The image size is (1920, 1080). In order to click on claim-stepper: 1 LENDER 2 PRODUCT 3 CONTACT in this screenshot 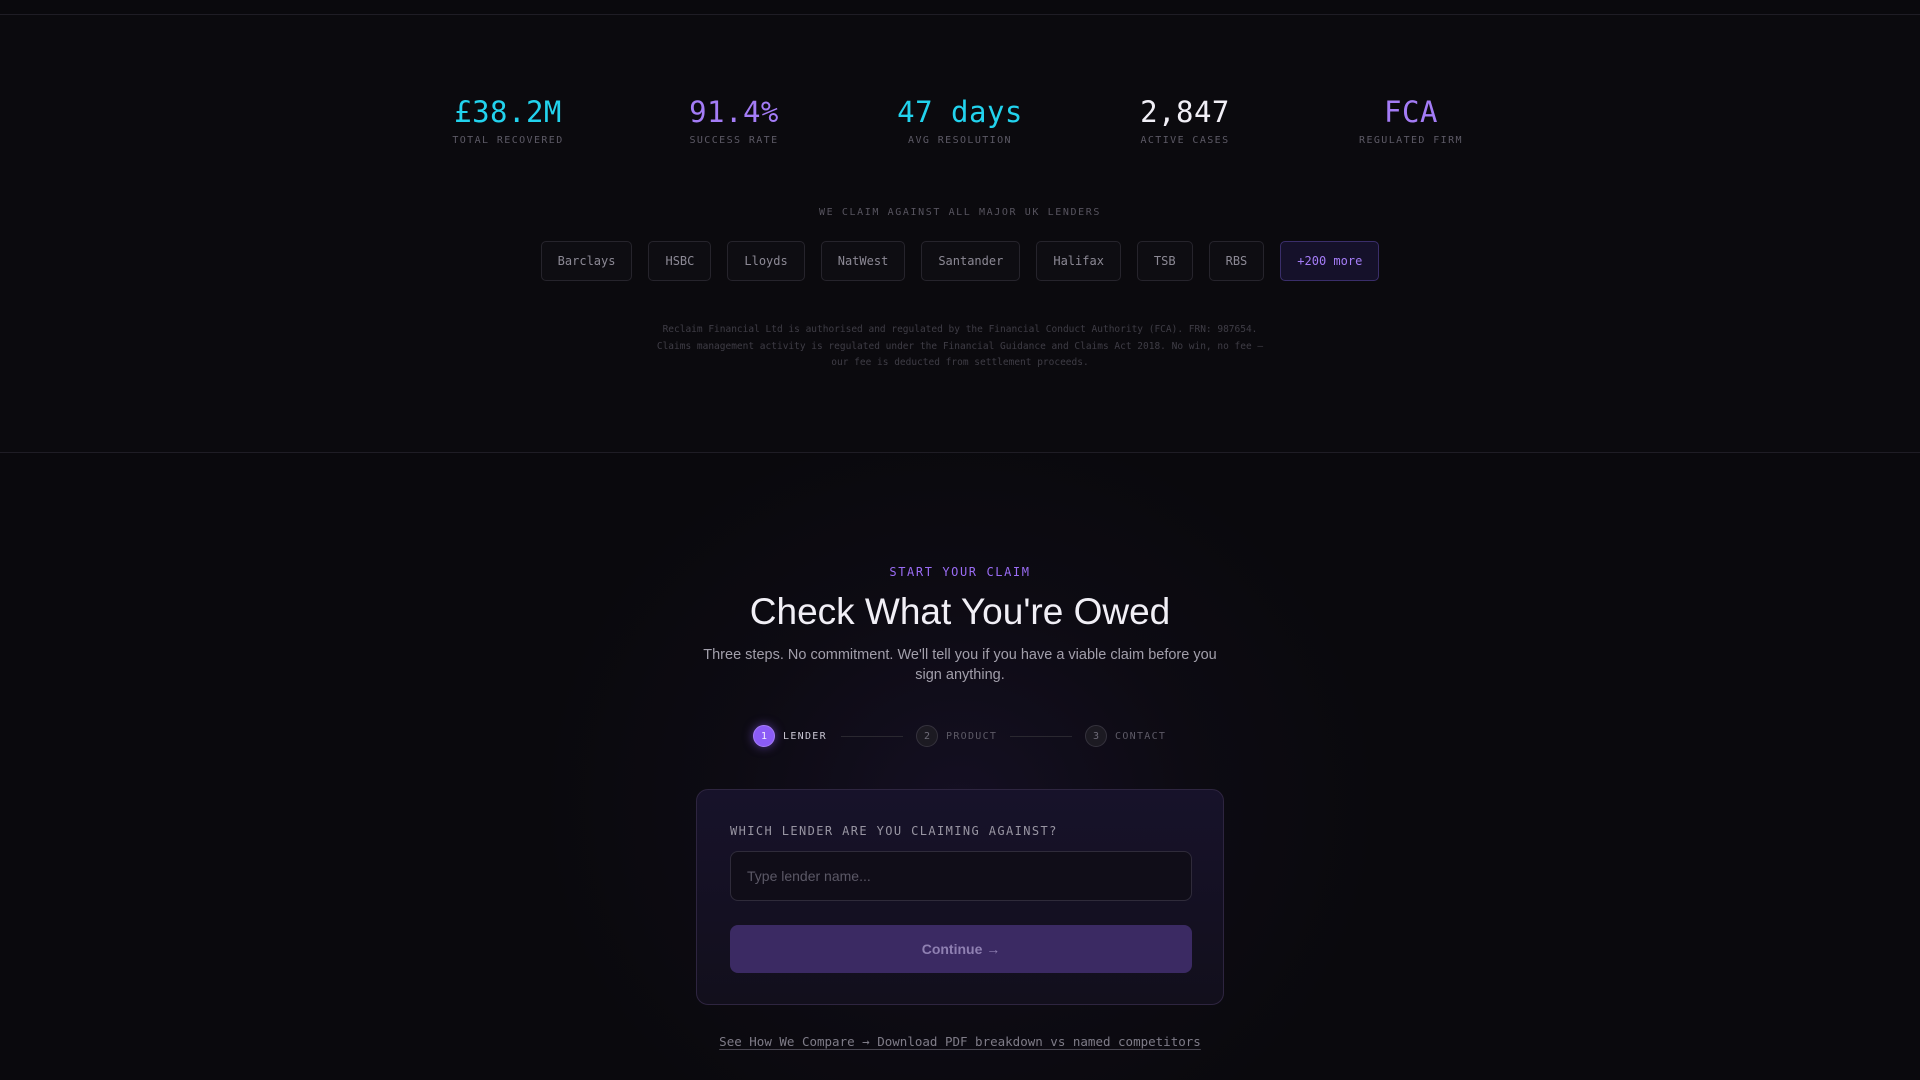, I will do `click(960, 738)`.